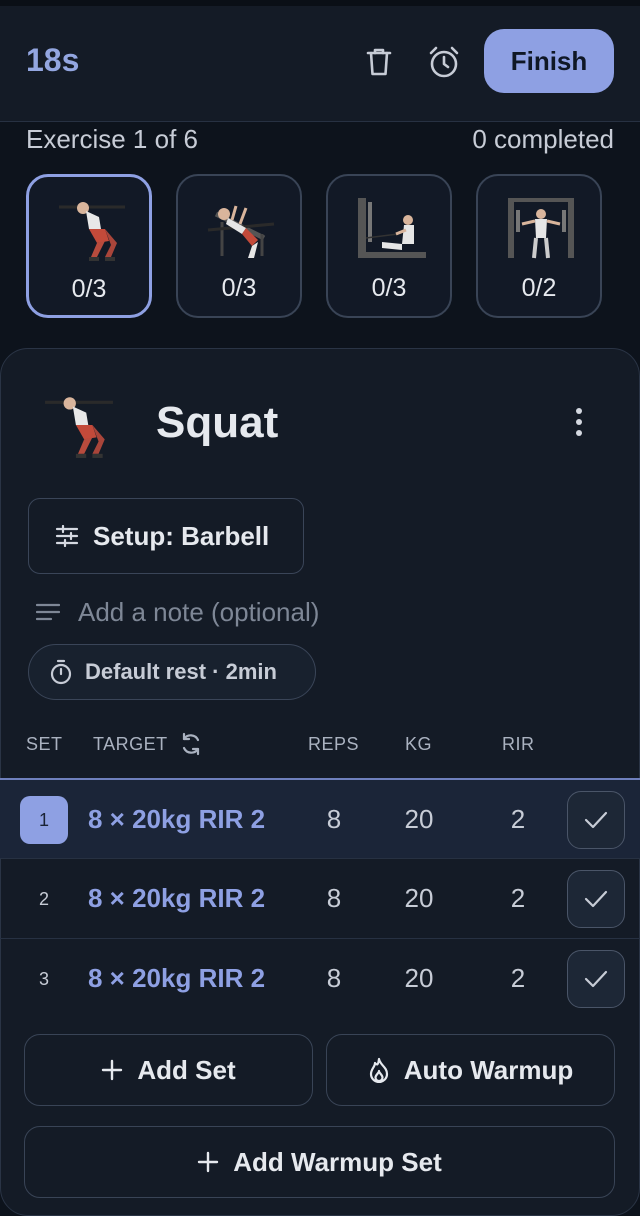 The width and height of the screenshot is (640, 1216). Describe the element at coordinates (181, 671) in the screenshot. I see `rest-label: Default rest · 2min` at that location.